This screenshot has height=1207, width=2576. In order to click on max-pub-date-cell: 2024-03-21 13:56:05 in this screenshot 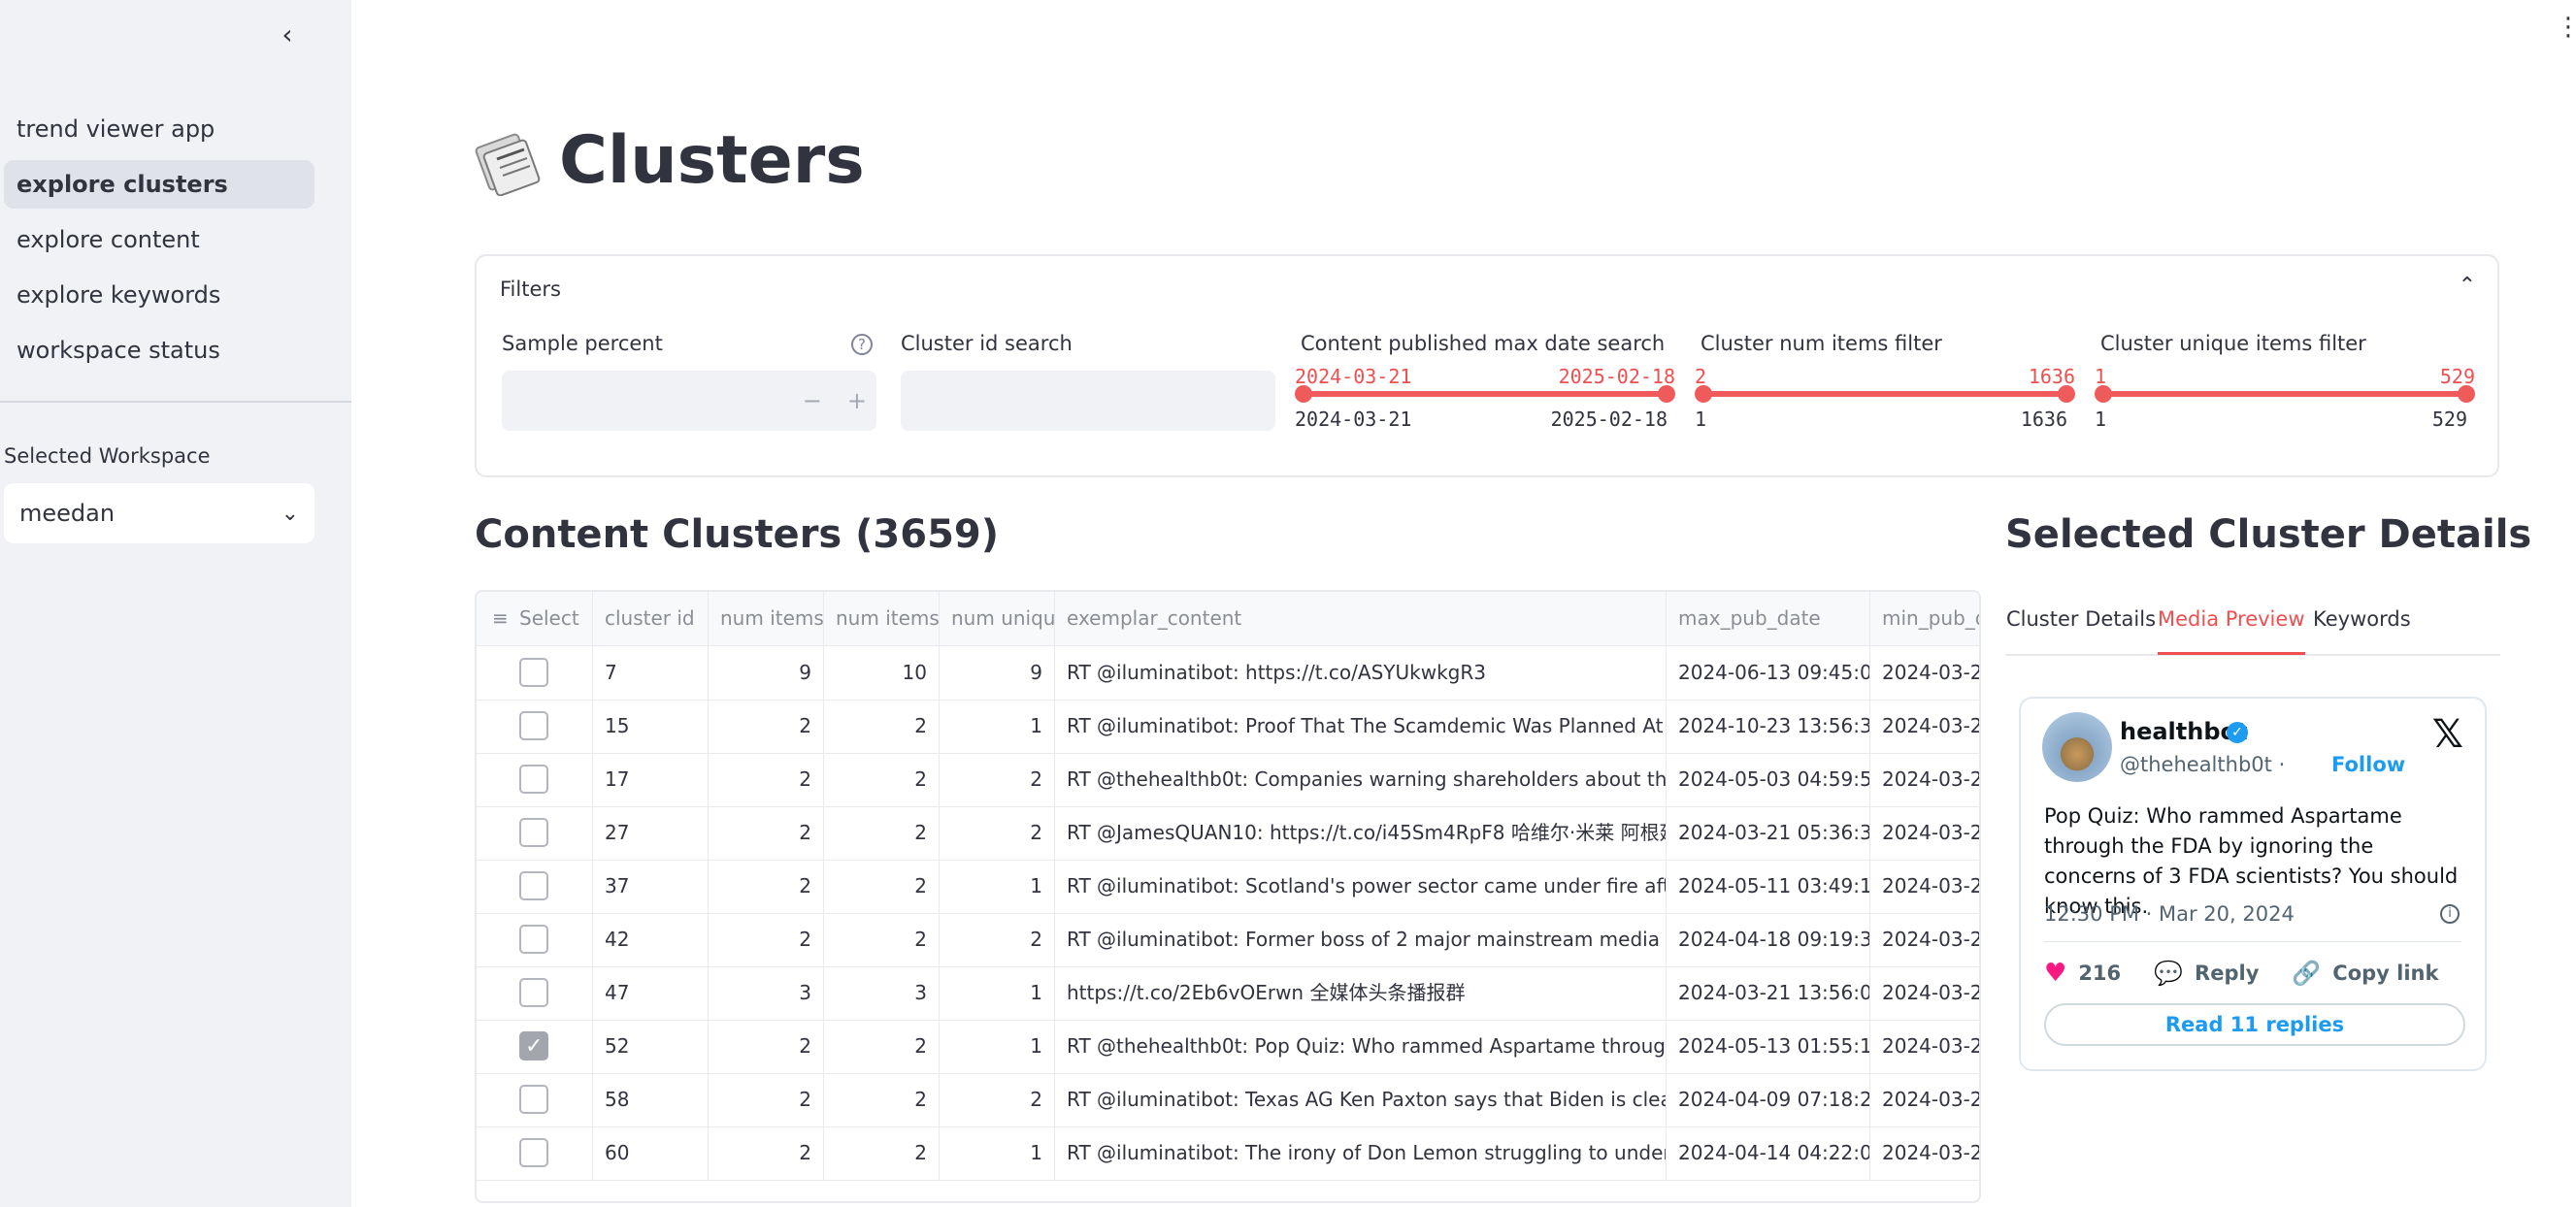, I will do `click(1768, 993)`.